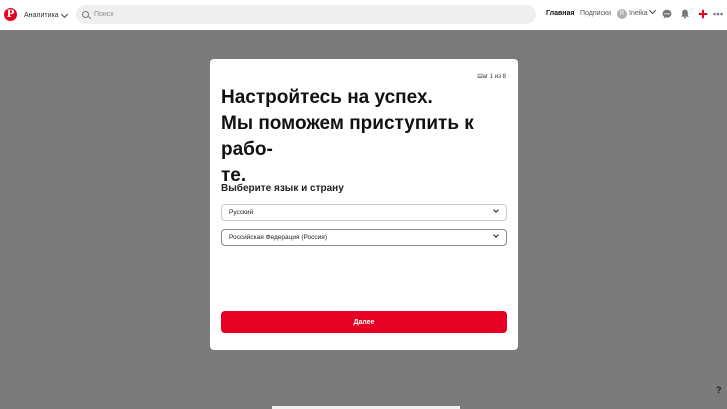  I want to click on language-value: Русский, so click(241, 212).